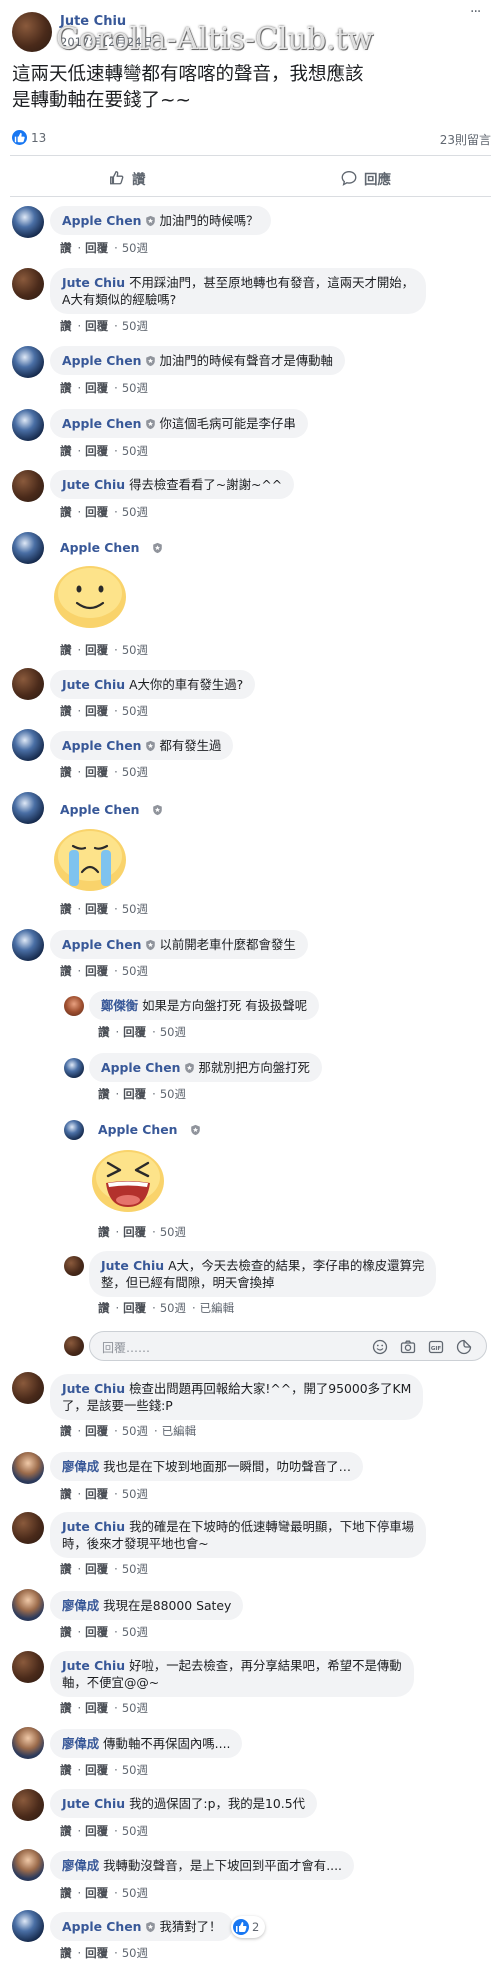 This screenshot has width=501, height=1965. What do you see at coordinates (436, 1347) in the screenshot?
I see `gif-icon: GIF` at bounding box center [436, 1347].